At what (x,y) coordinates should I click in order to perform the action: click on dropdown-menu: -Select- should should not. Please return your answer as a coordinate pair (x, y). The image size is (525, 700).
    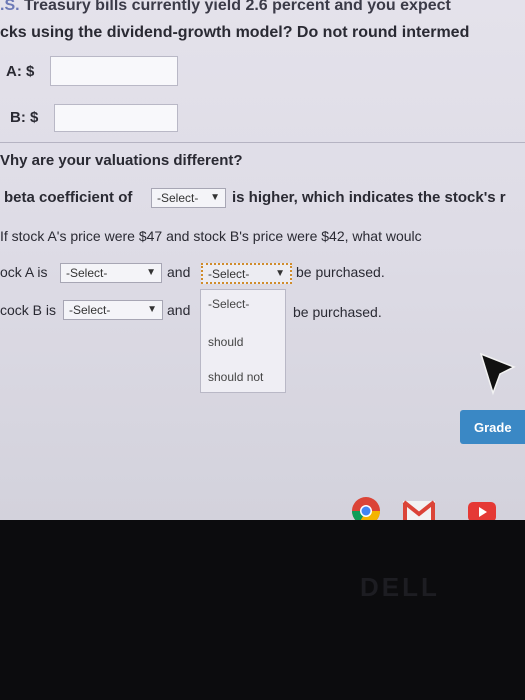
    Looking at the image, I should click on (243, 341).